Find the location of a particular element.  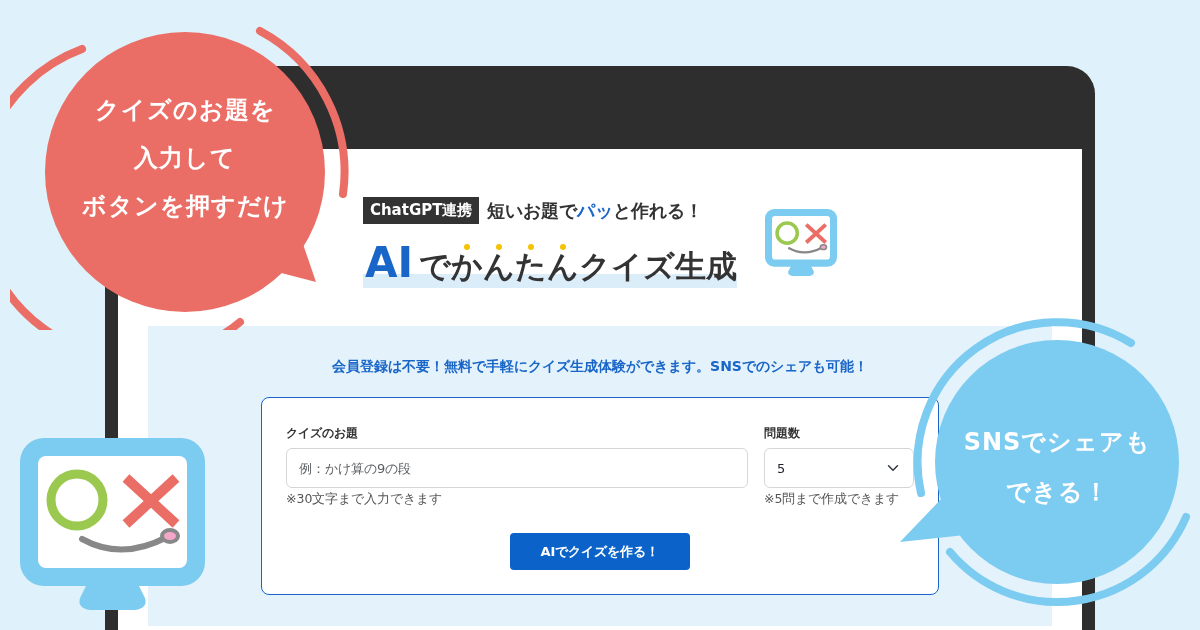

topic-hint: ※30文字まで入力できます is located at coordinates (365, 499).